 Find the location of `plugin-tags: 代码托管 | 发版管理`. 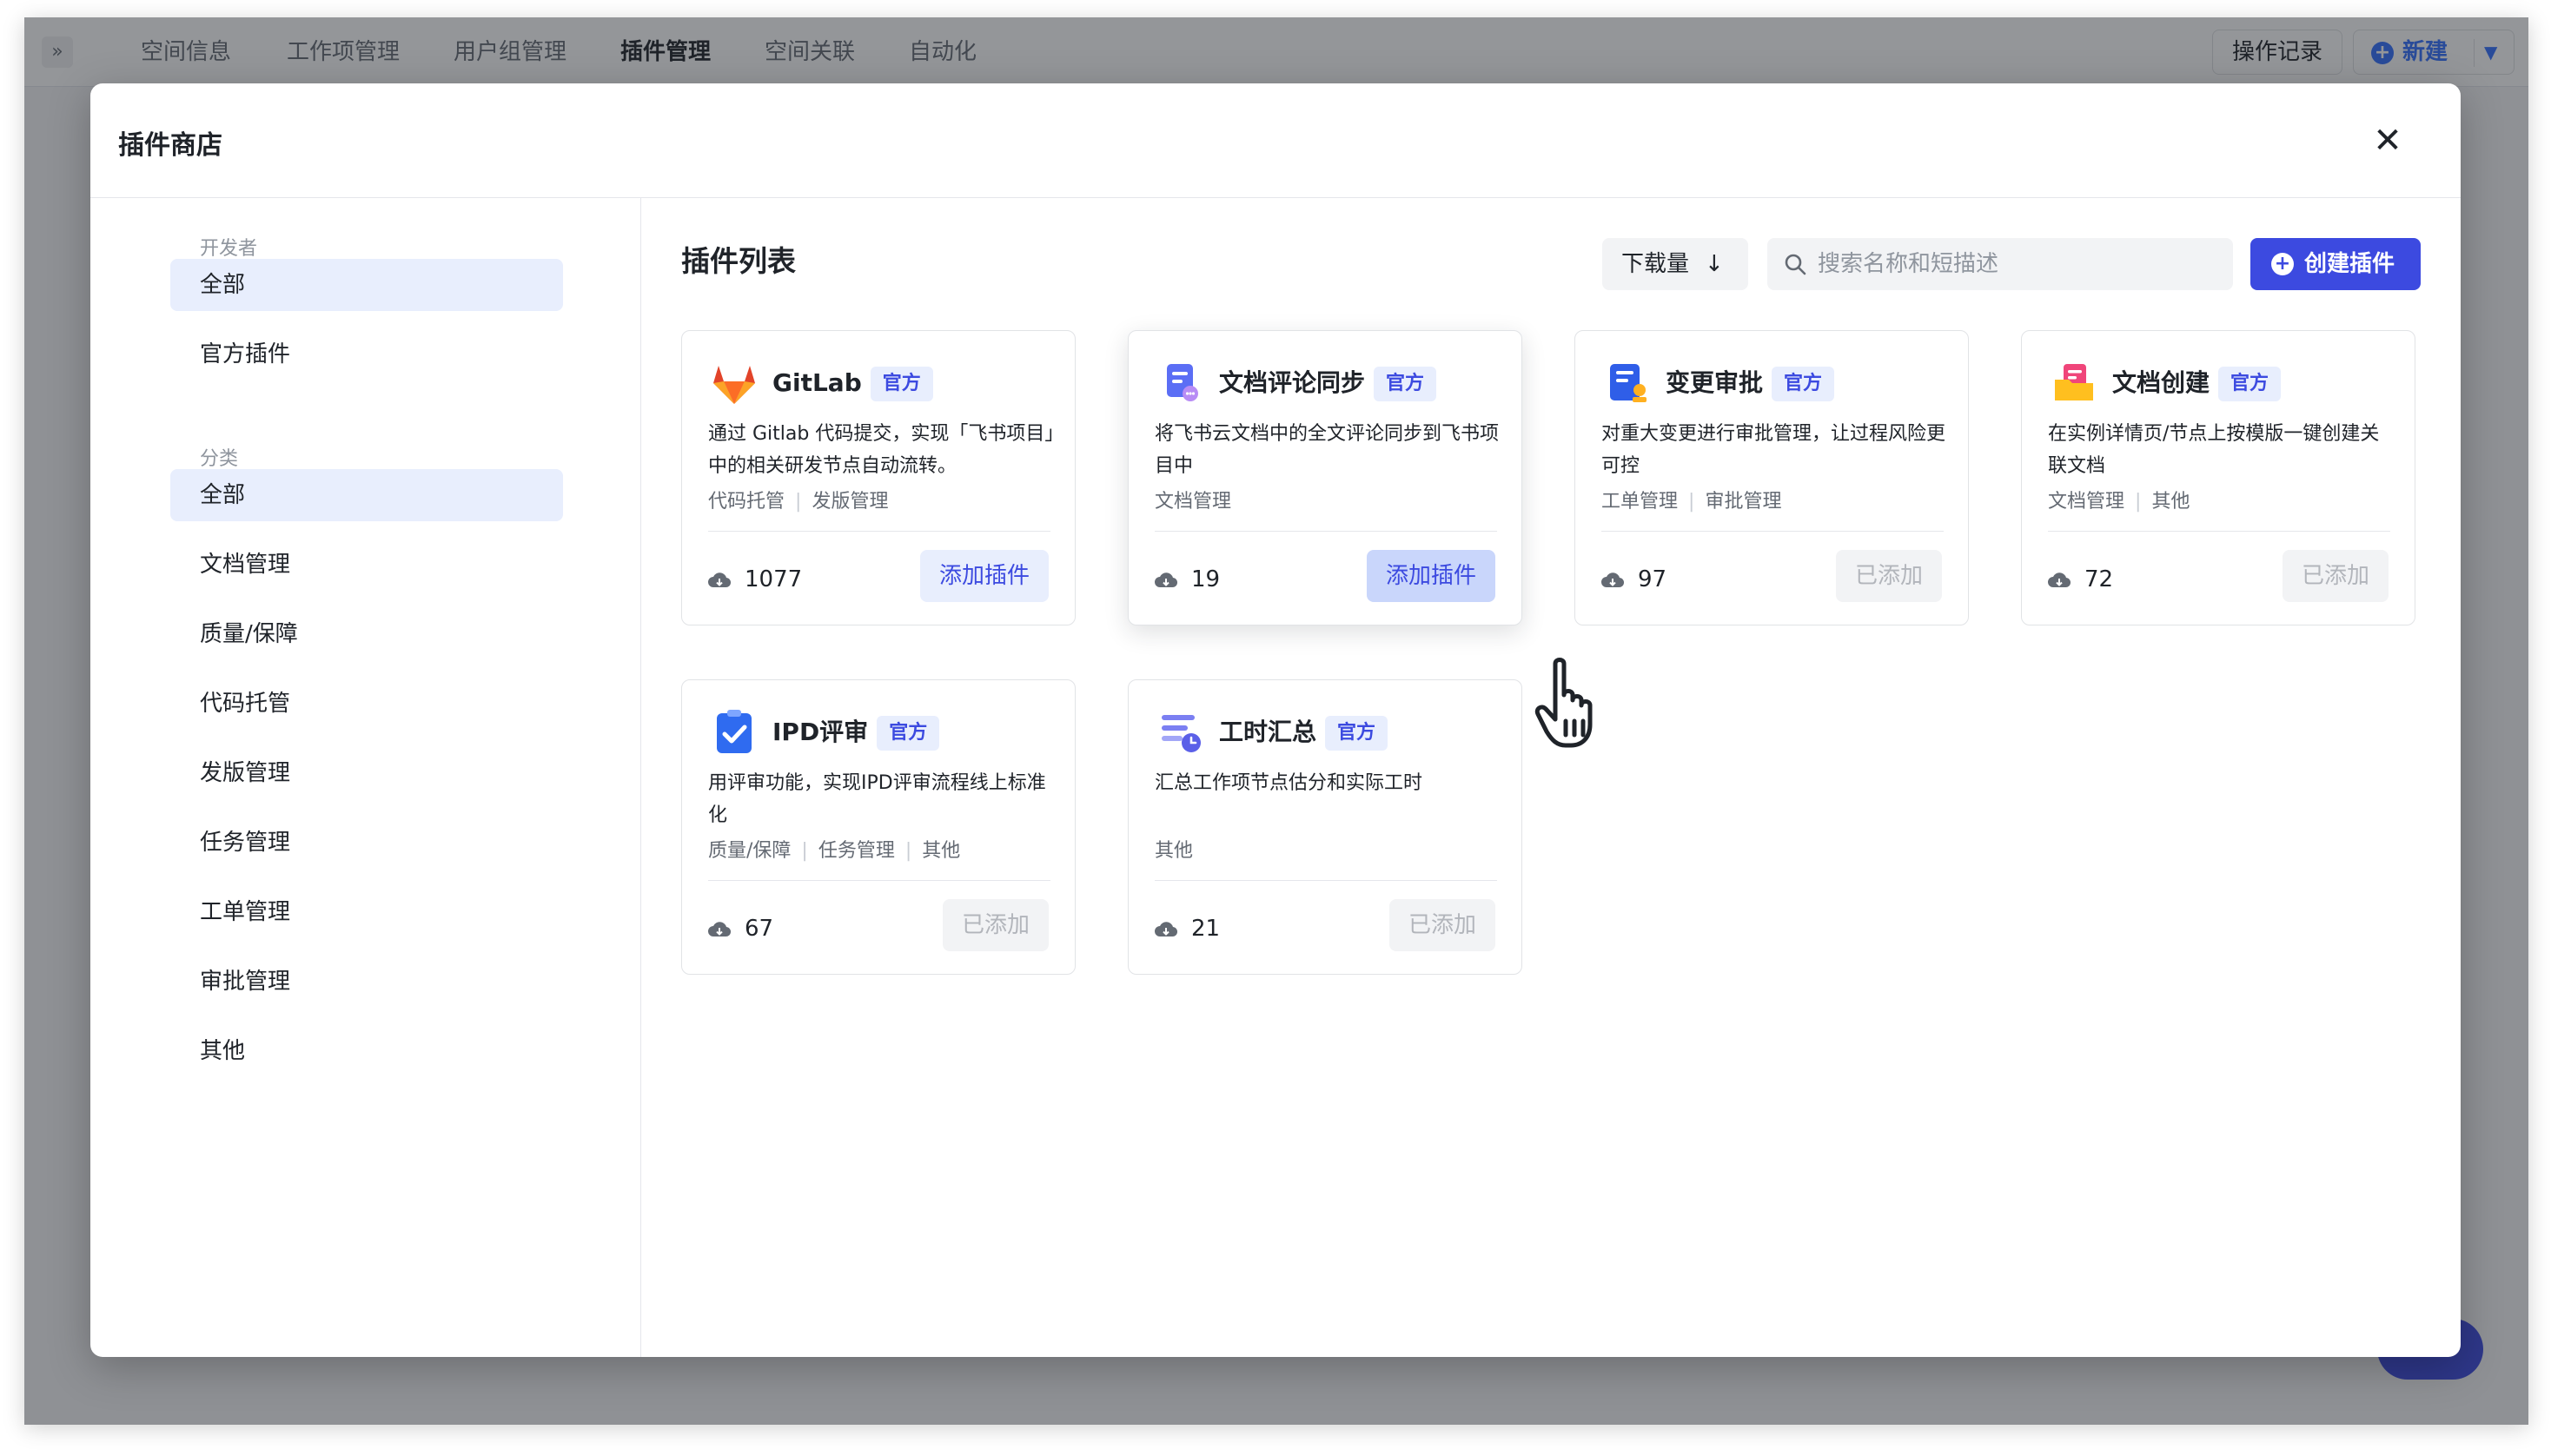

plugin-tags: 代码托管 | 发版管理 is located at coordinates (798, 502).